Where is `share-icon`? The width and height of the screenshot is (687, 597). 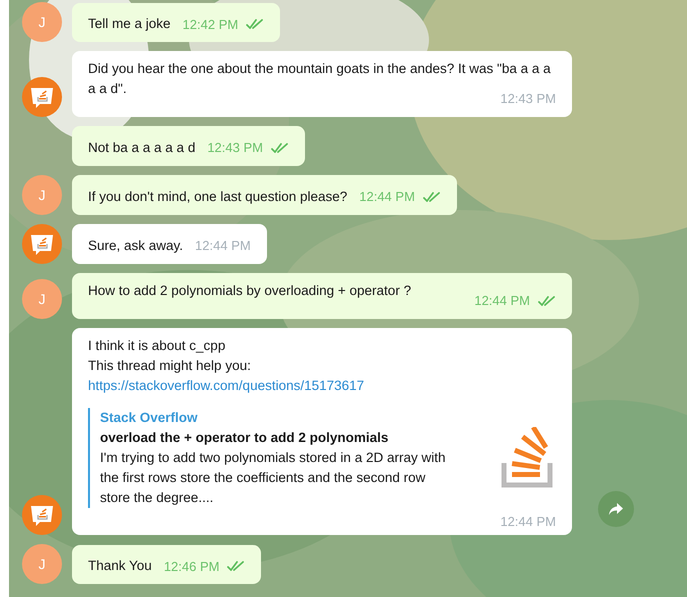
share-icon is located at coordinates (616, 509).